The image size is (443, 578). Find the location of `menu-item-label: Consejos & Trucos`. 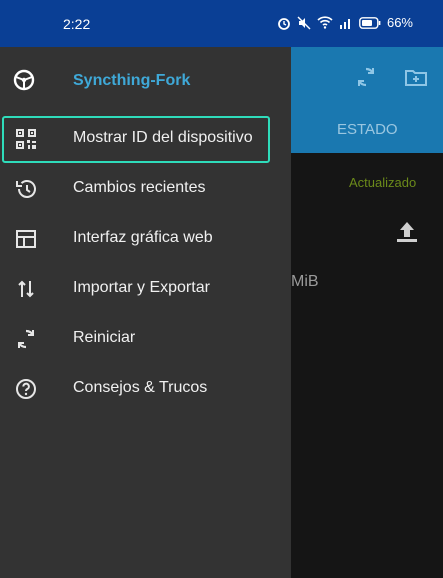

menu-item-label: Consejos & Trucos is located at coordinates (140, 387).